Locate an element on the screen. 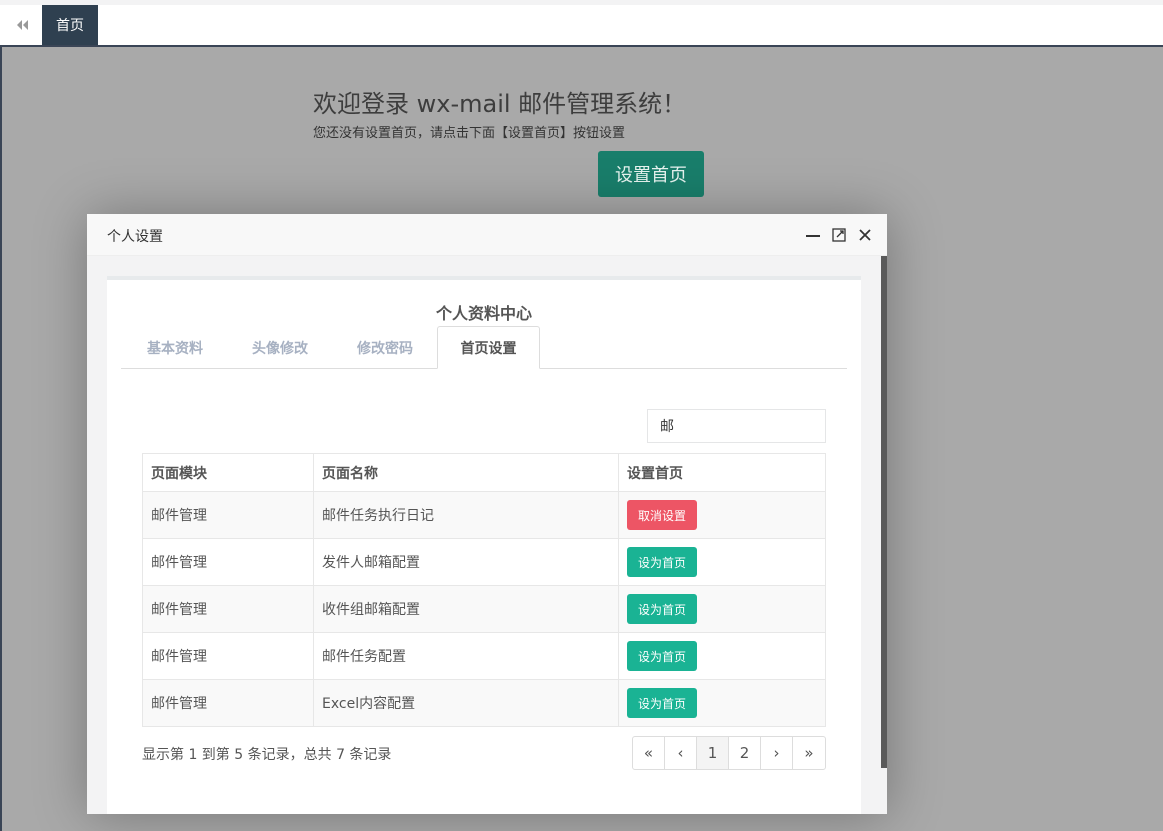 The image size is (1163, 831). pagination: « ‹ 1 2 › » is located at coordinates (729, 753).